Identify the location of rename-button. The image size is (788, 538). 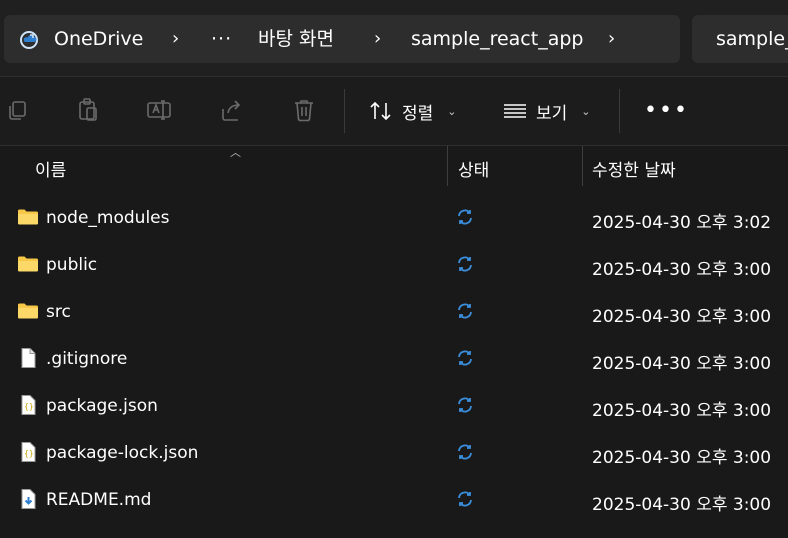
(159, 110).